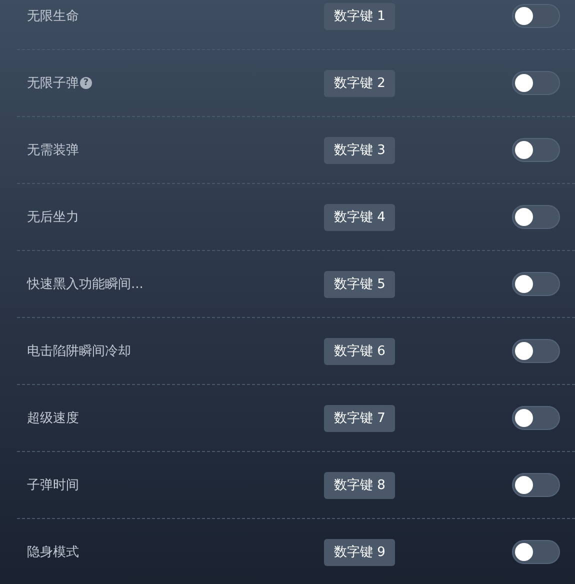 This screenshot has width=575, height=584. Describe the element at coordinates (360, 351) in the screenshot. I see `hotkey-badge: 数字键 6` at that location.